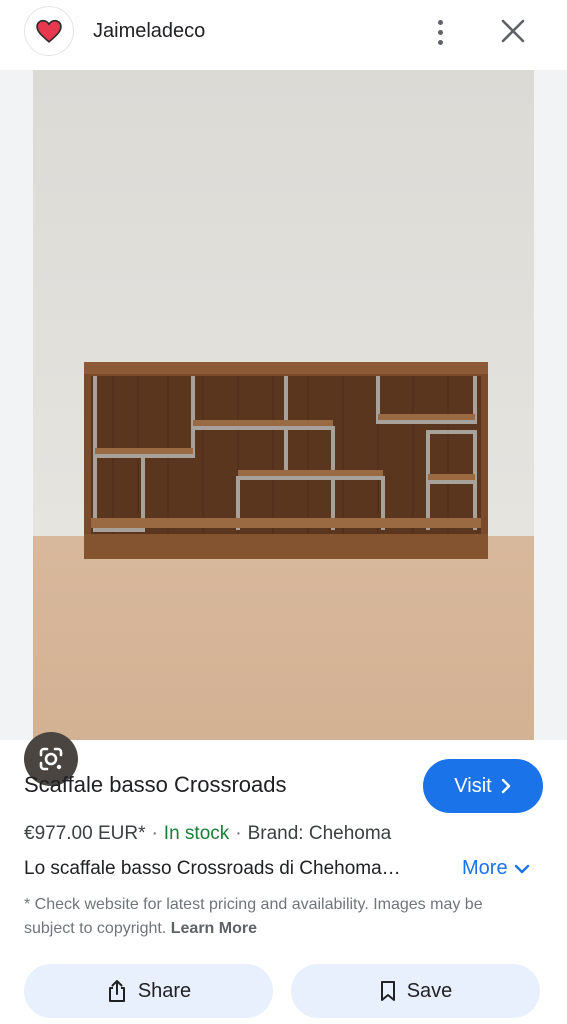 This screenshot has height=1024, width=567. I want to click on header-bar: Jaimeladeco, so click(283, 35).